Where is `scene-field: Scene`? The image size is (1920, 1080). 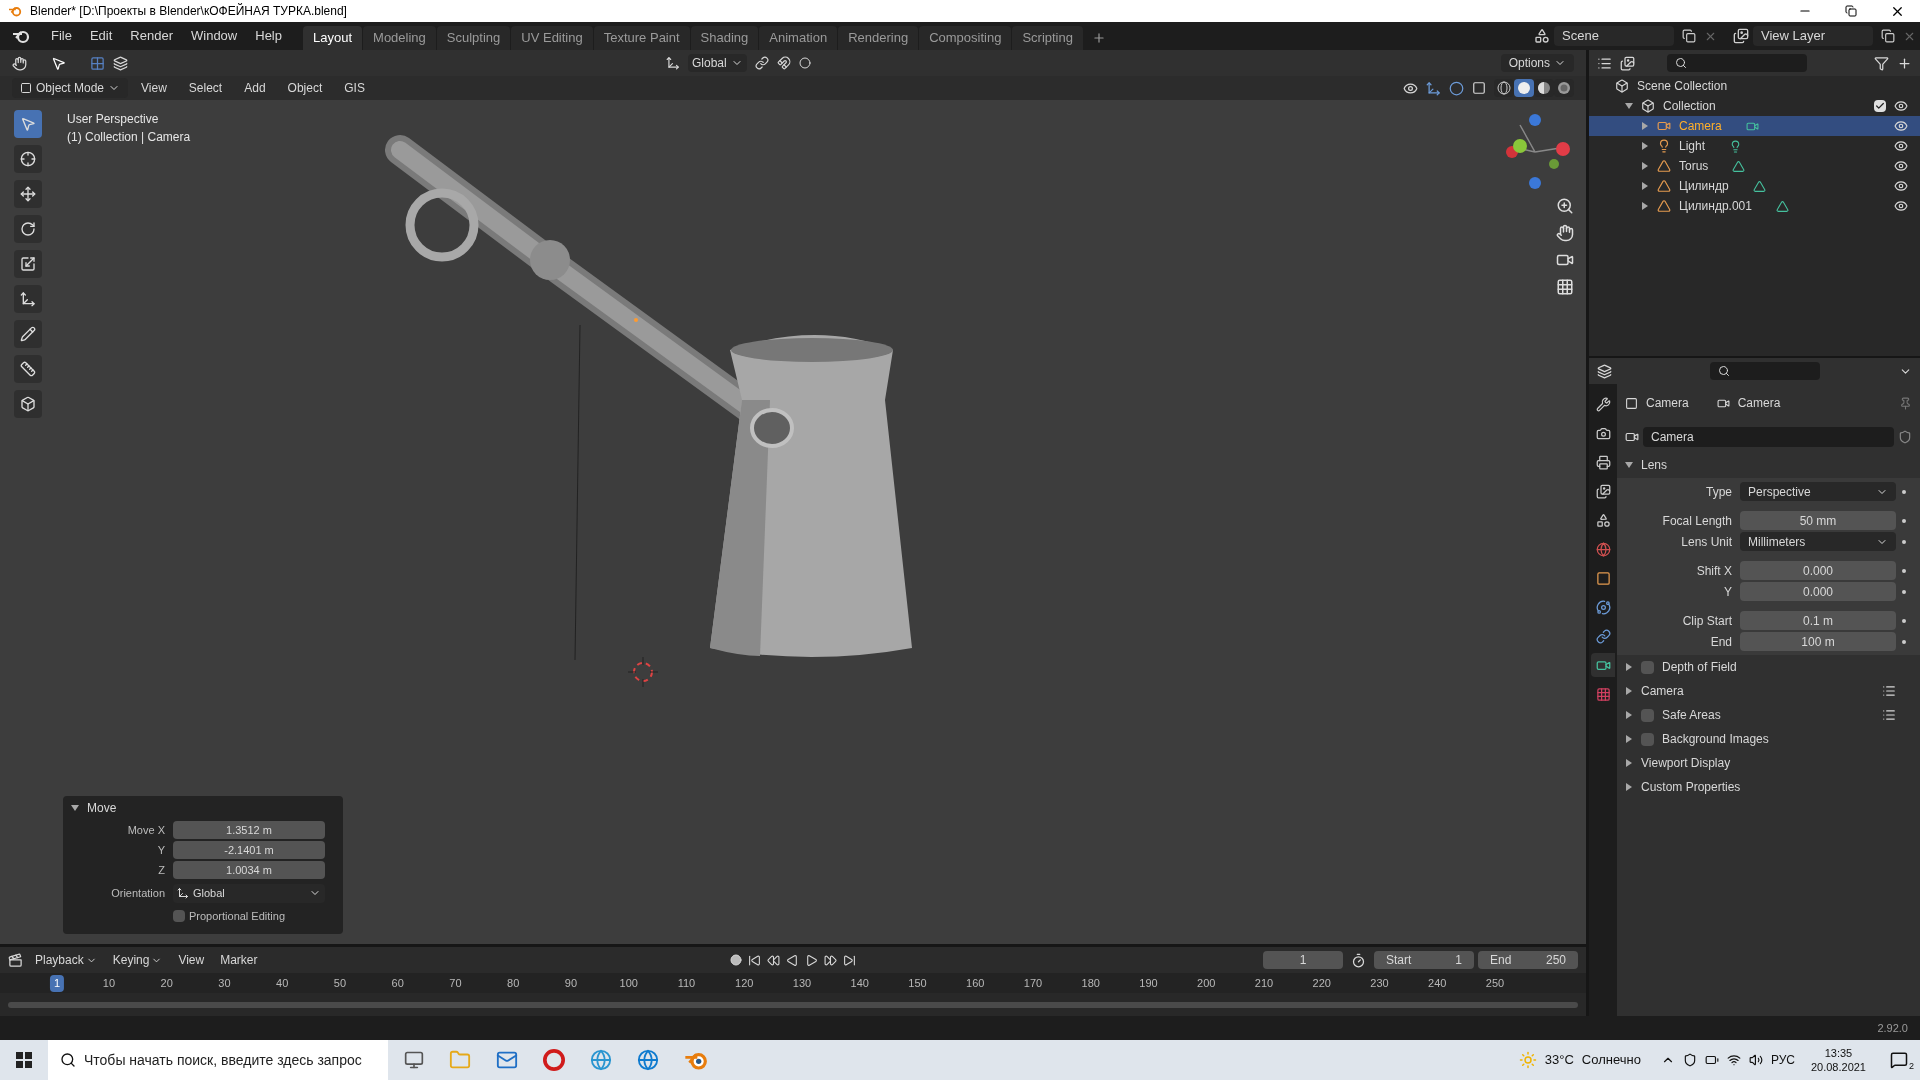 scene-field: Scene is located at coordinates (1614, 36).